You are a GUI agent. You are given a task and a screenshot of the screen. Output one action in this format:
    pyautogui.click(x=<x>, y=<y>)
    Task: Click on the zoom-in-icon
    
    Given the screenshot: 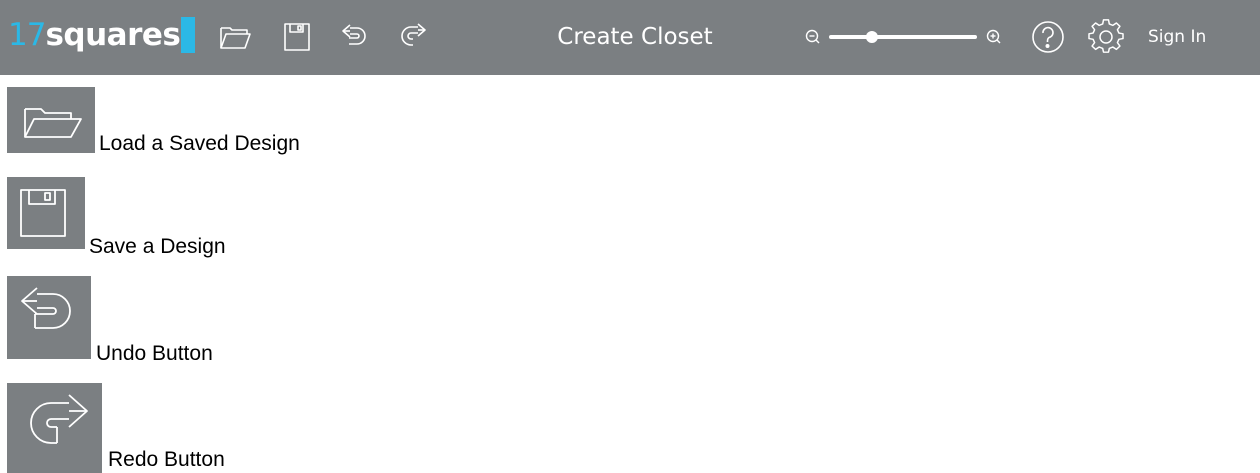 What is the action you would take?
    pyautogui.click(x=993, y=36)
    